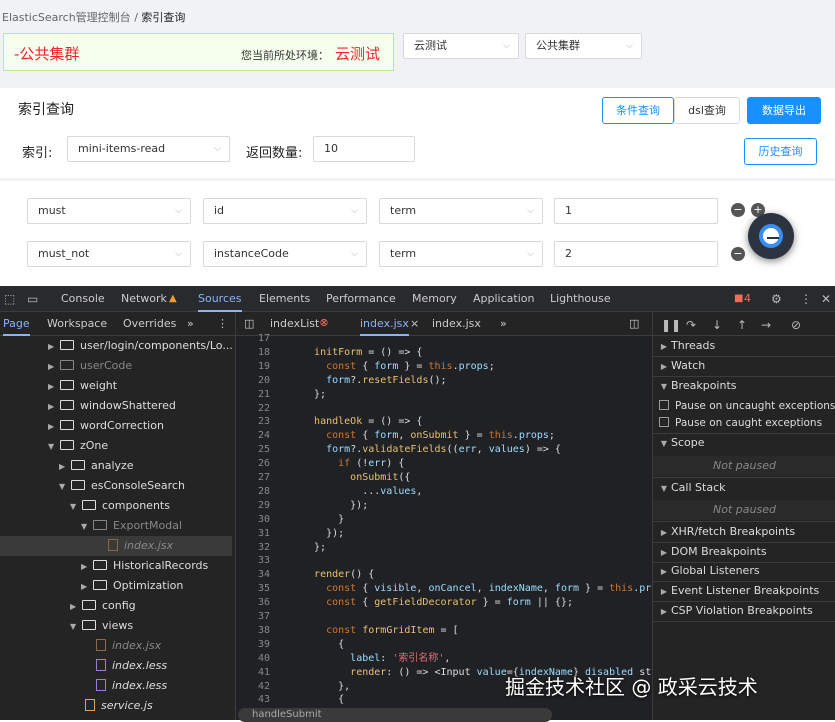 This screenshot has height=722, width=835. Describe the element at coordinates (744, 571) in the screenshot. I see `section-global-listeners: ▶ Global Listeners` at that location.